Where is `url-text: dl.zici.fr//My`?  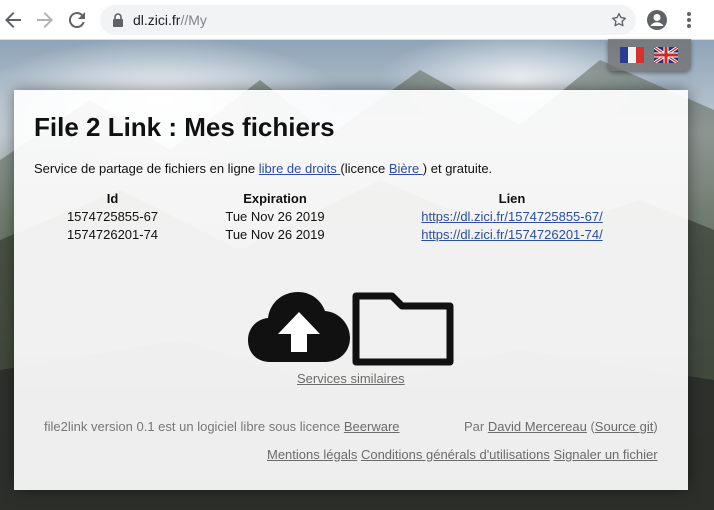 url-text: dl.zici.fr//My is located at coordinates (170, 20).